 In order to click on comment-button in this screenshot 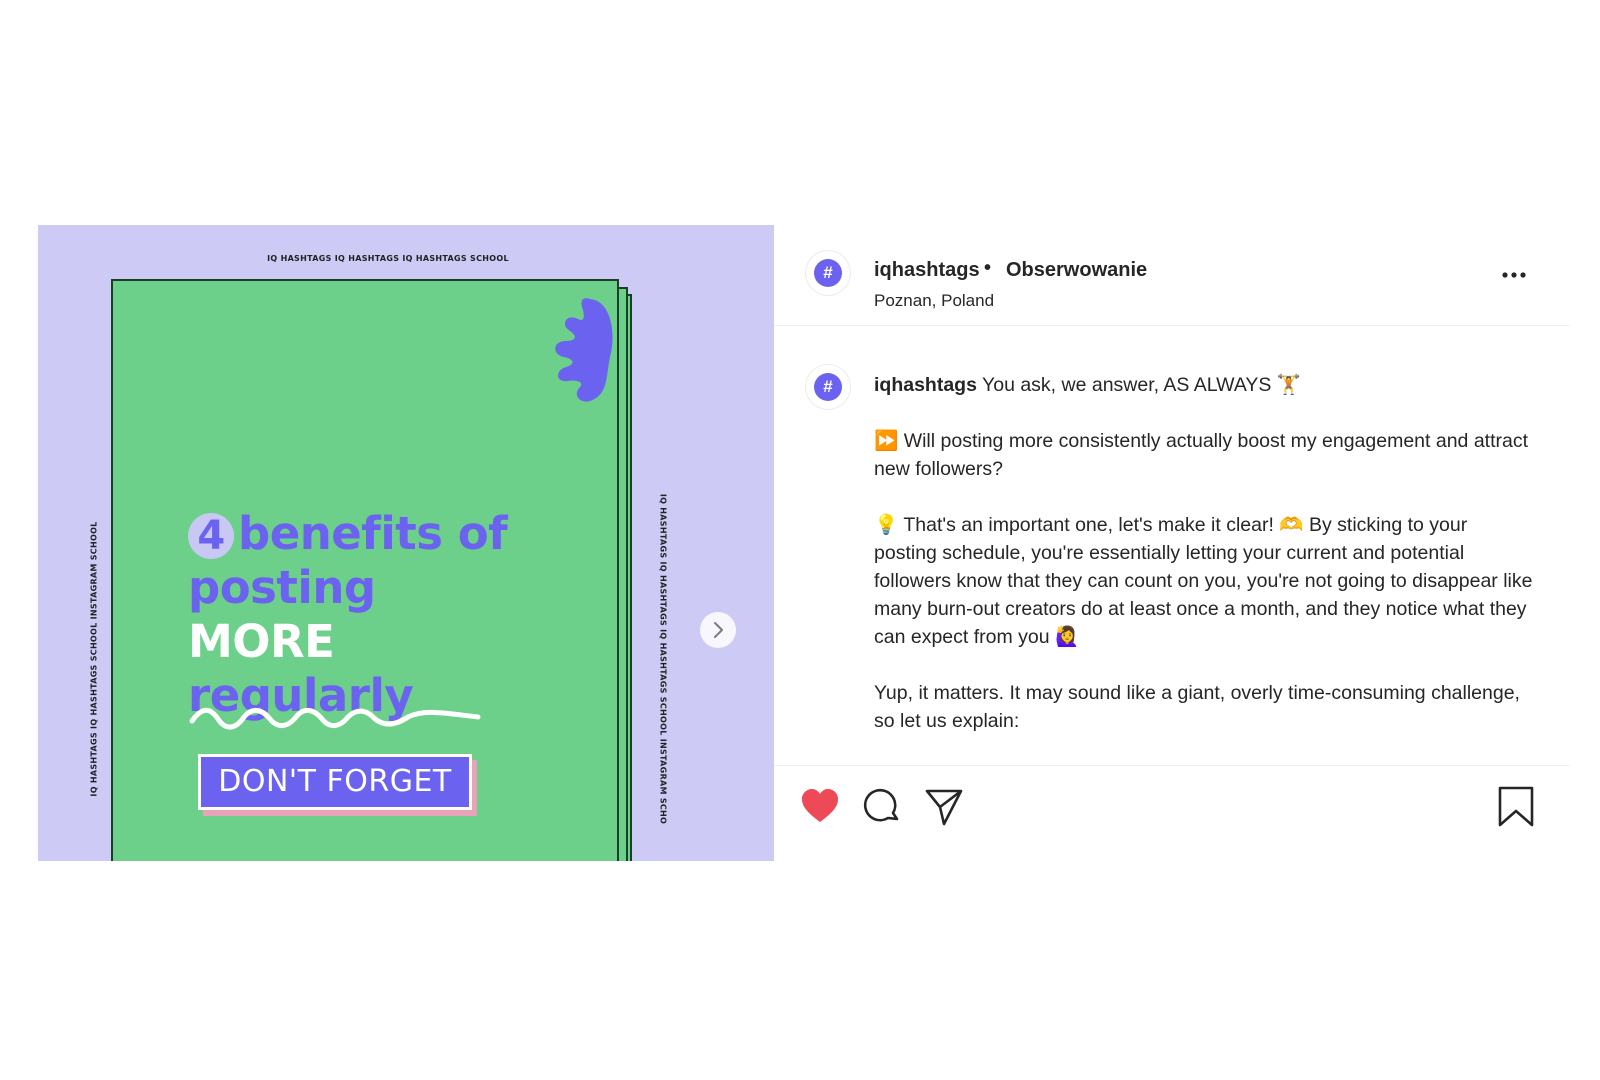, I will do `click(882, 807)`.